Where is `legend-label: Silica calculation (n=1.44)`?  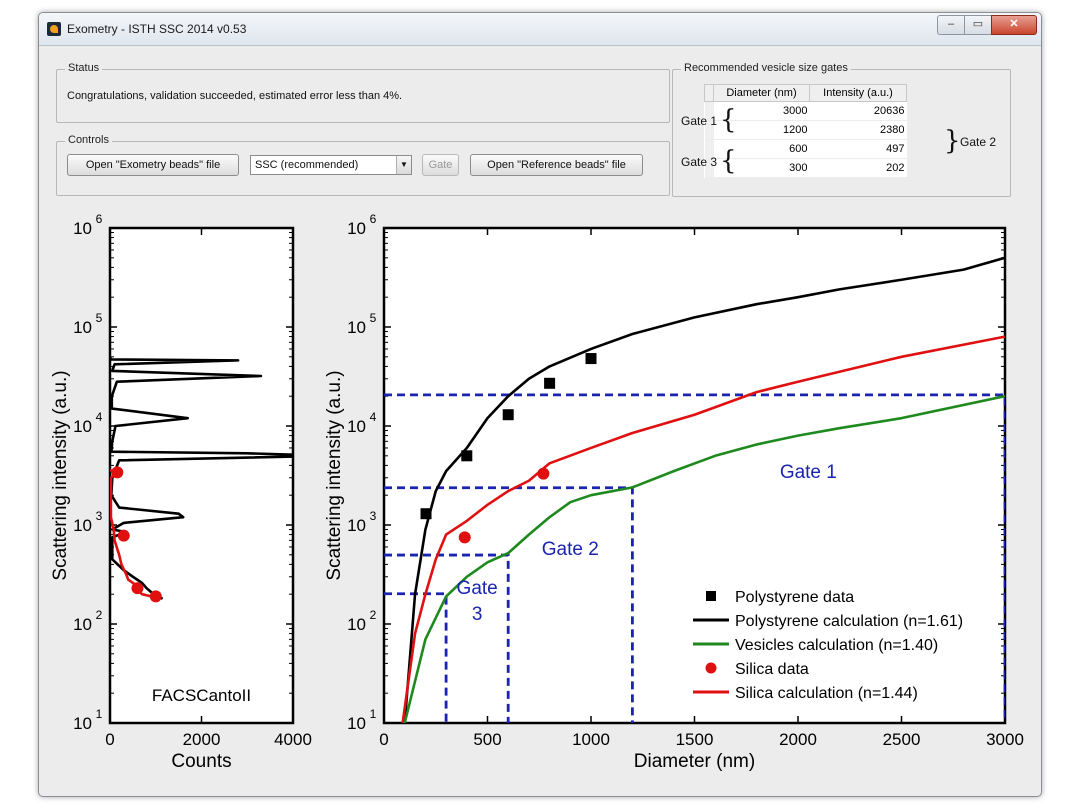 legend-label: Silica calculation (n=1.44) is located at coordinates (826, 693).